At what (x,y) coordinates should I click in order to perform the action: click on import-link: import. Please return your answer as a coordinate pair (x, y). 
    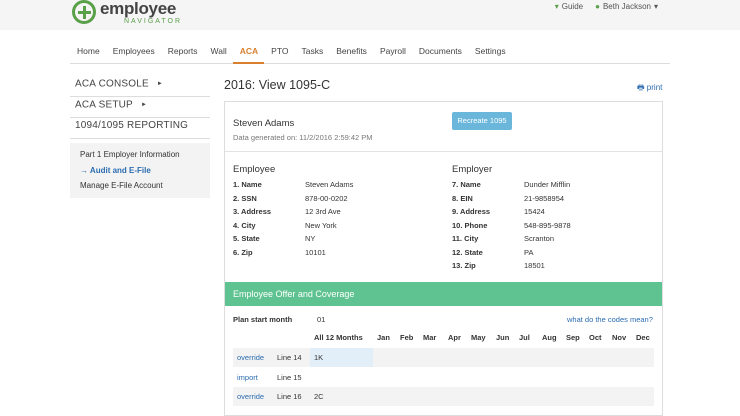
    Looking at the image, I should click on (247, 377).